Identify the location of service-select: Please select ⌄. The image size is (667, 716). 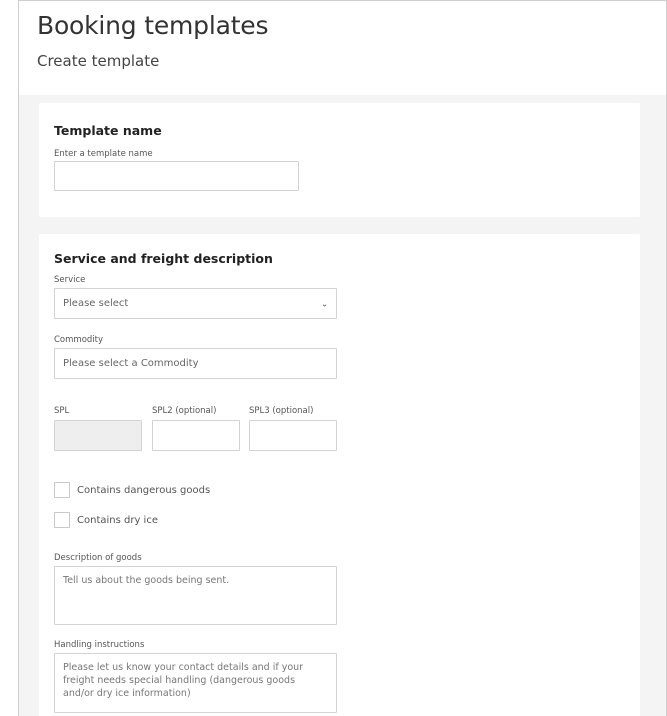
(195, 303).